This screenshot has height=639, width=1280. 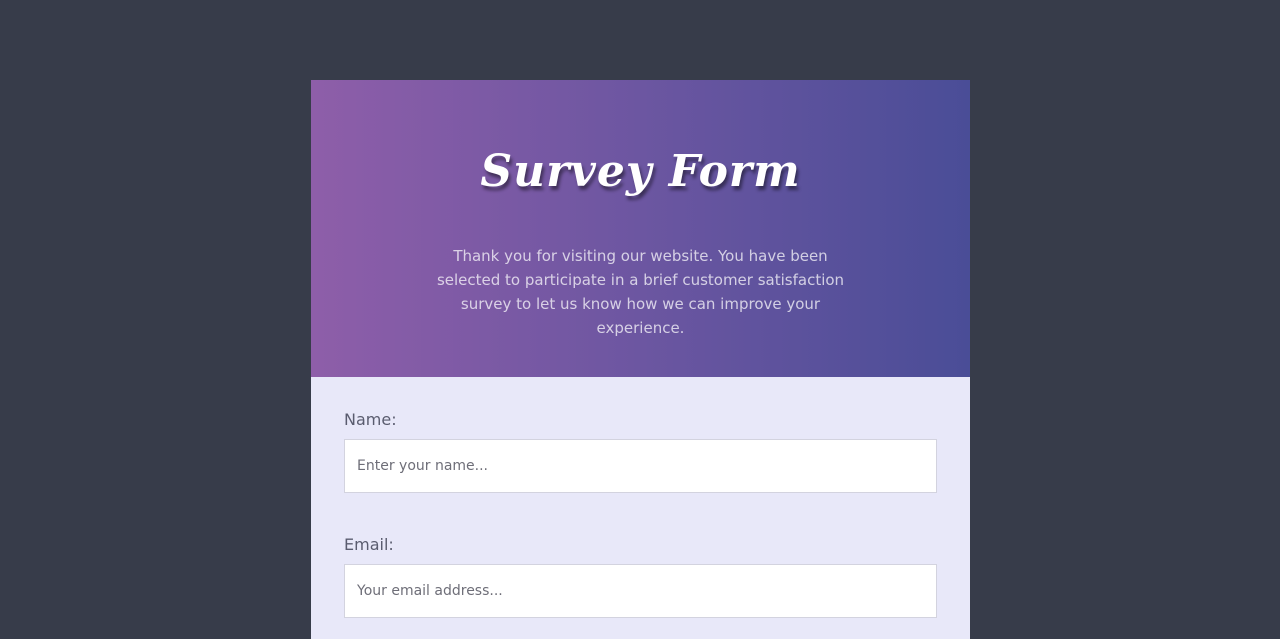 I want to click on page-title: Survey Form, so click(x=640, y=171).